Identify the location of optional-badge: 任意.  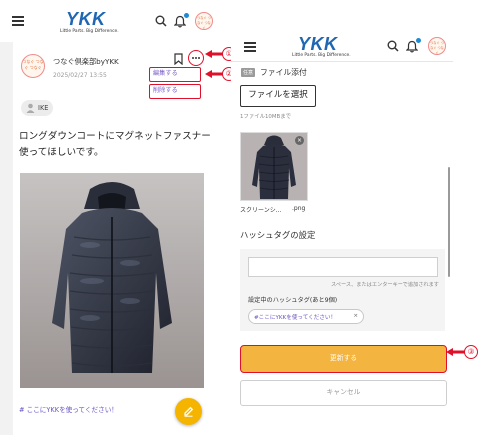
(248, 72).